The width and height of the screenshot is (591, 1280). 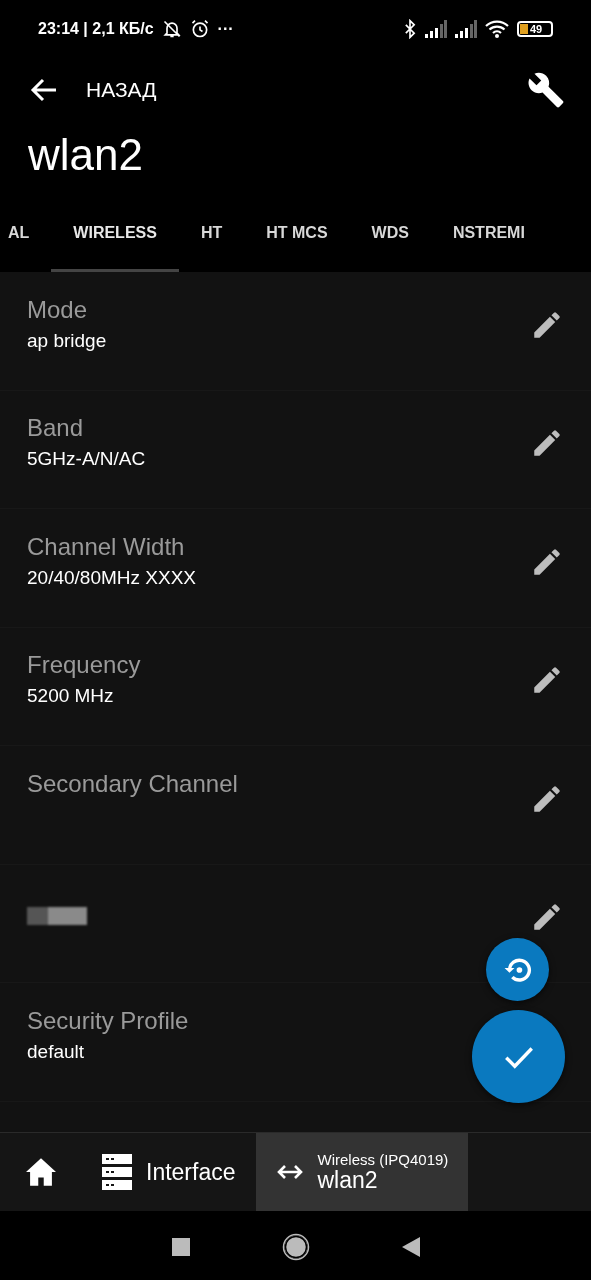 What do you see at coordinates (86, 459) in the screenshot?
I see `setting-value: 5GHz-A/N/AC` at bounding box center [86, 459].